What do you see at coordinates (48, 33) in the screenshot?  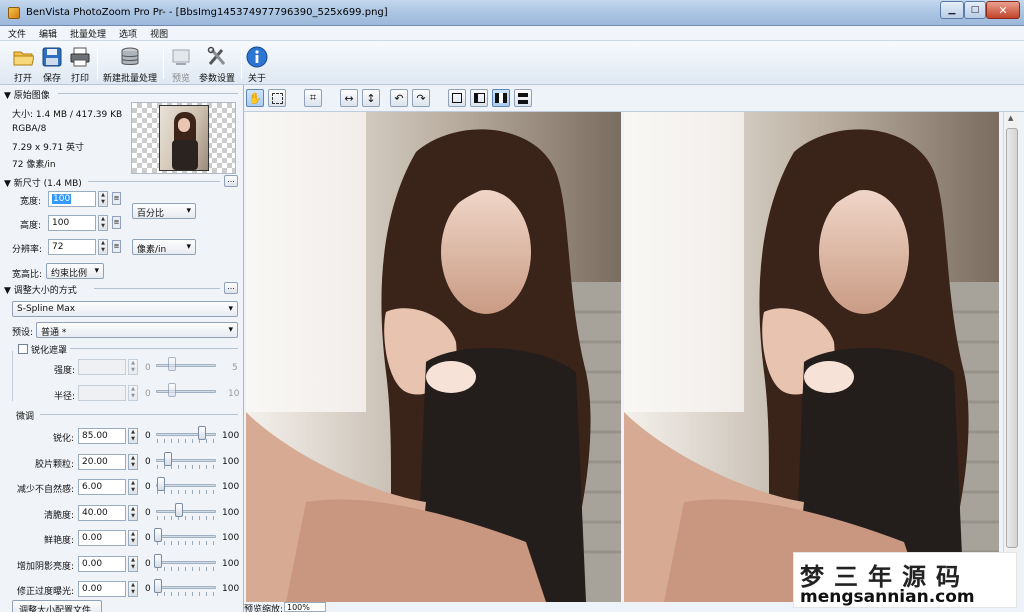 I see `menu-edit: 编辑` at bounding box center [48, 33].